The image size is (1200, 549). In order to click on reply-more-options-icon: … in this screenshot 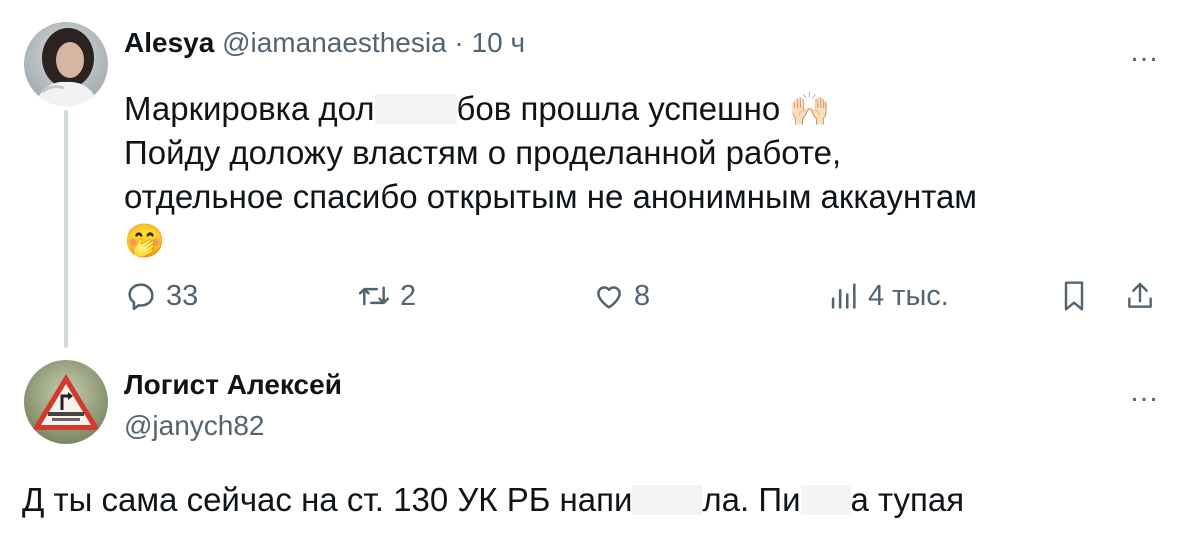, I will do `click(1144, 392)`.